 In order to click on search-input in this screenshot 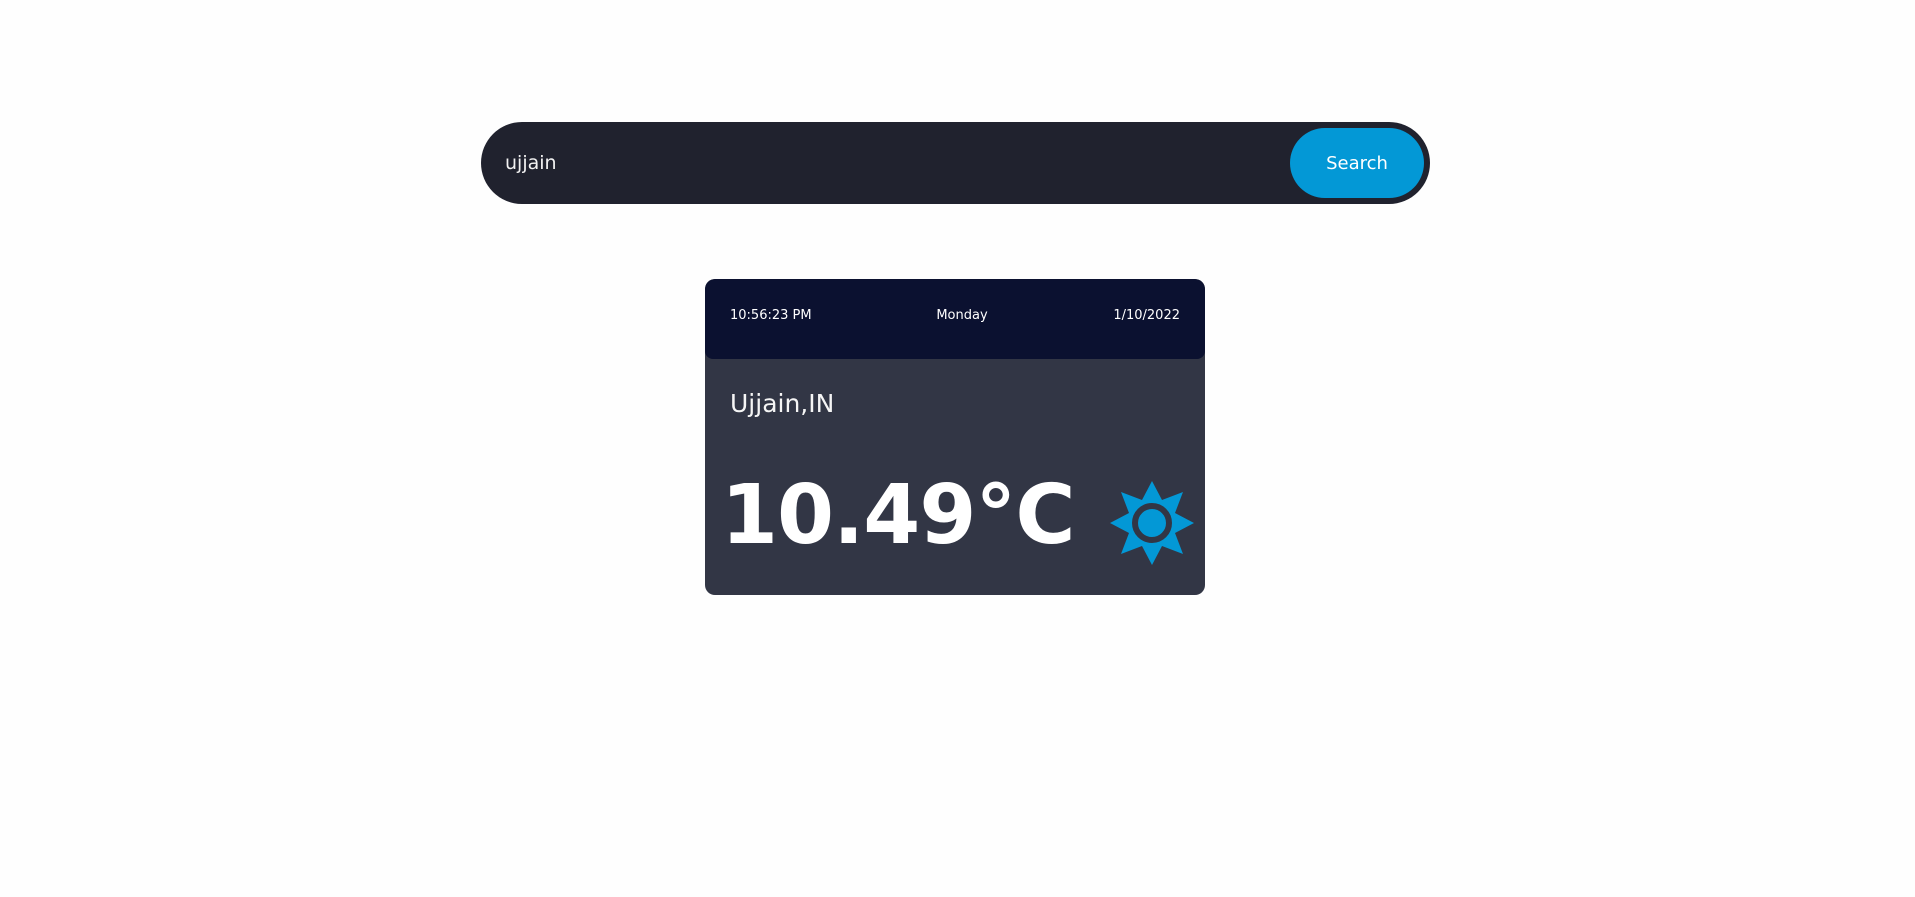, I will do `click(875, 163)`.